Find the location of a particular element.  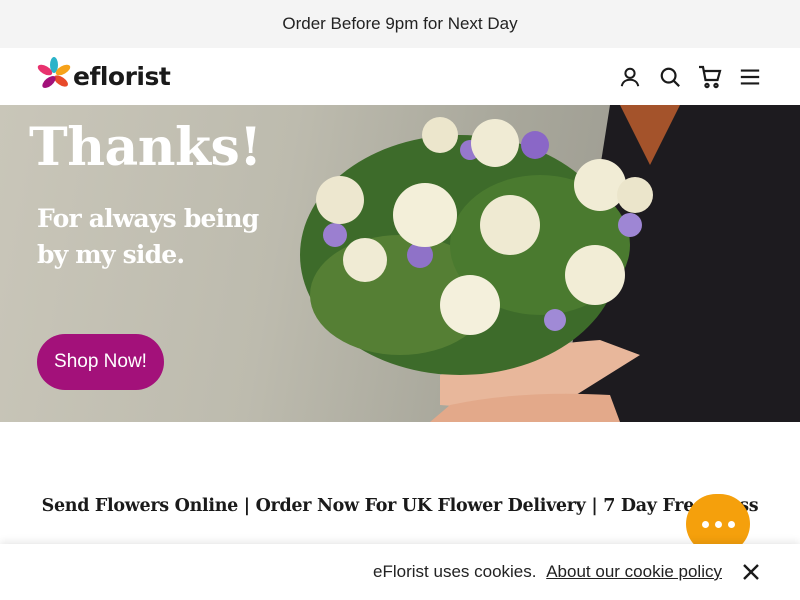

hero-title: Thanks! is located at coordinates (145, 147).